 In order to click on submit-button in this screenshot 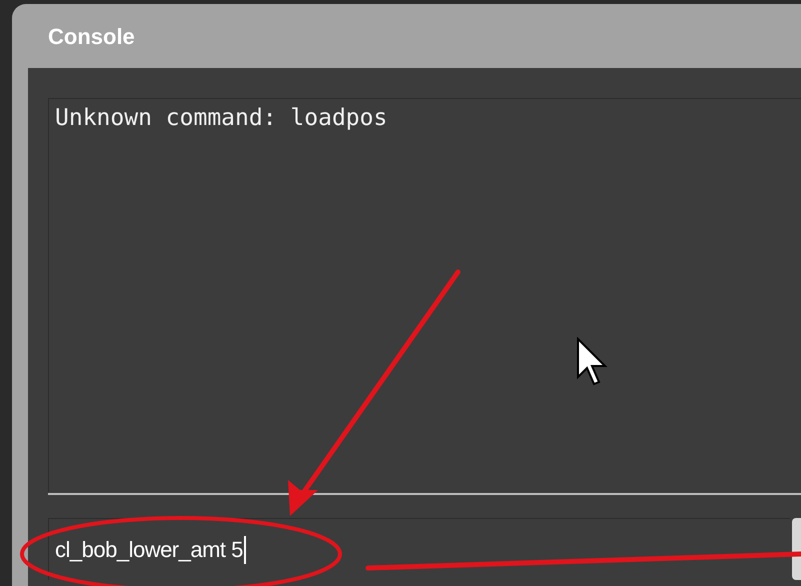, I will do `click(796, 549)`.